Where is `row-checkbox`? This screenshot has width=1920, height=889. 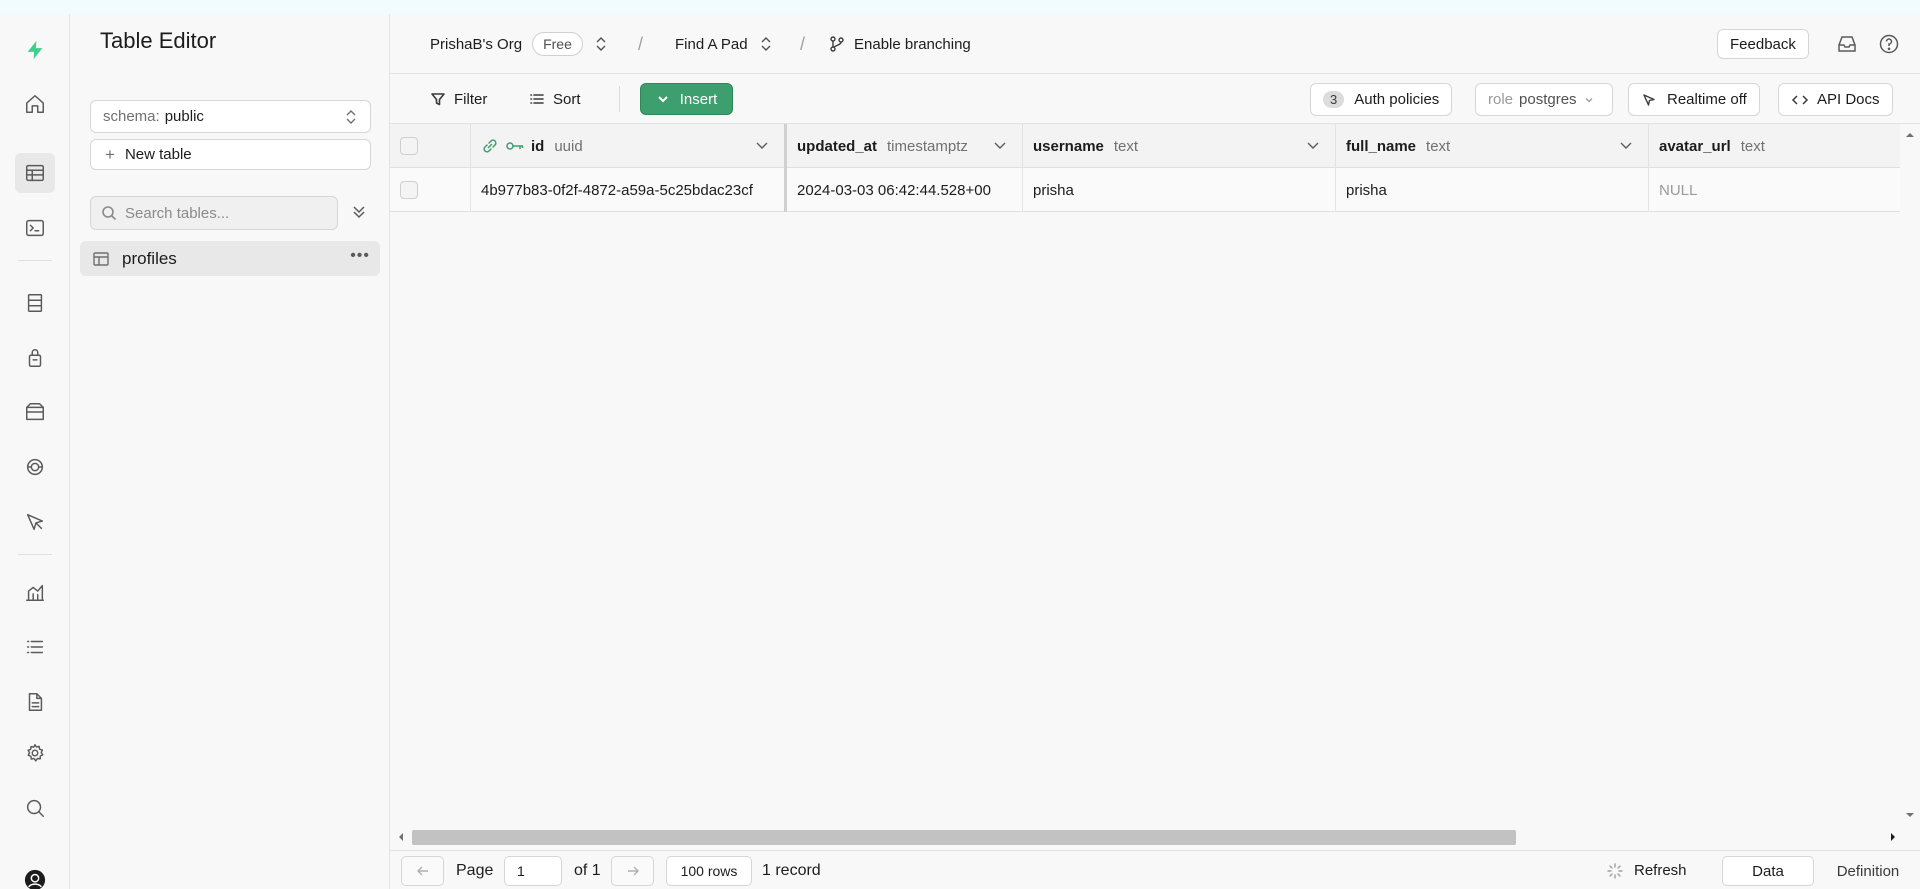
row-checkbox is located at coordinates (409, 190).